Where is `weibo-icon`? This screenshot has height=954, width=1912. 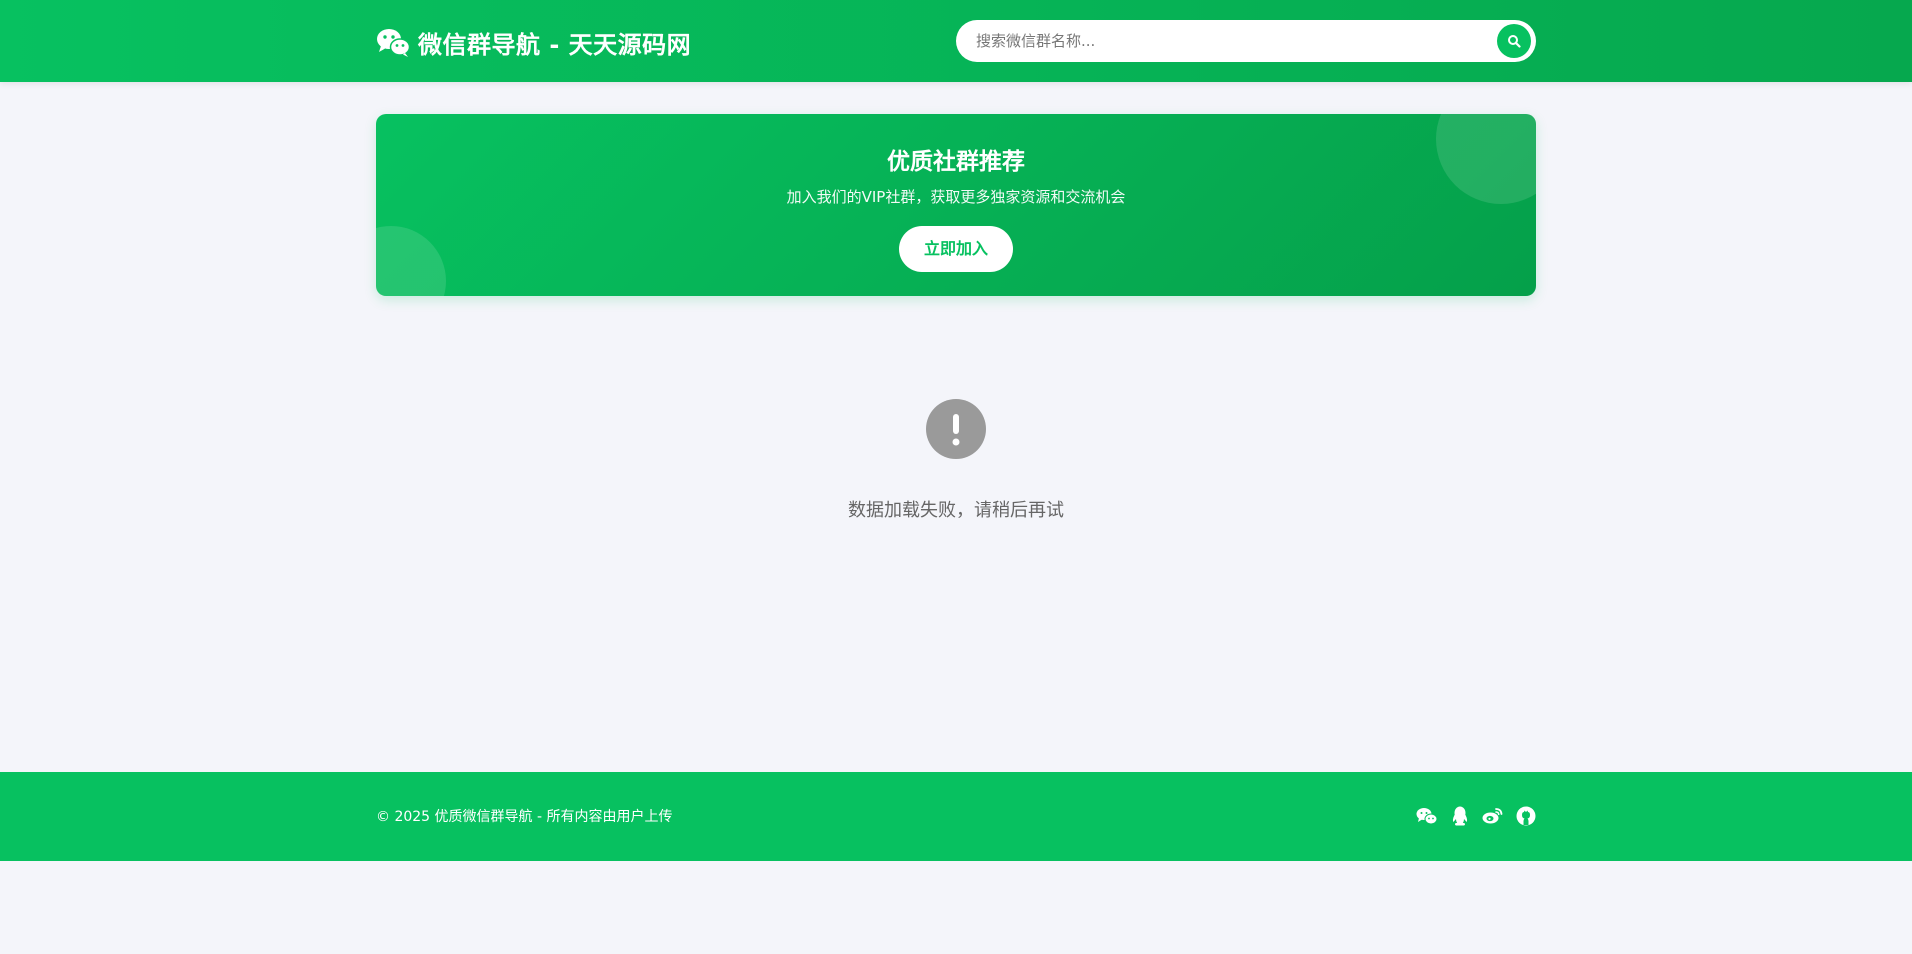 weibo-icon is located at coordinates (1492, 815).